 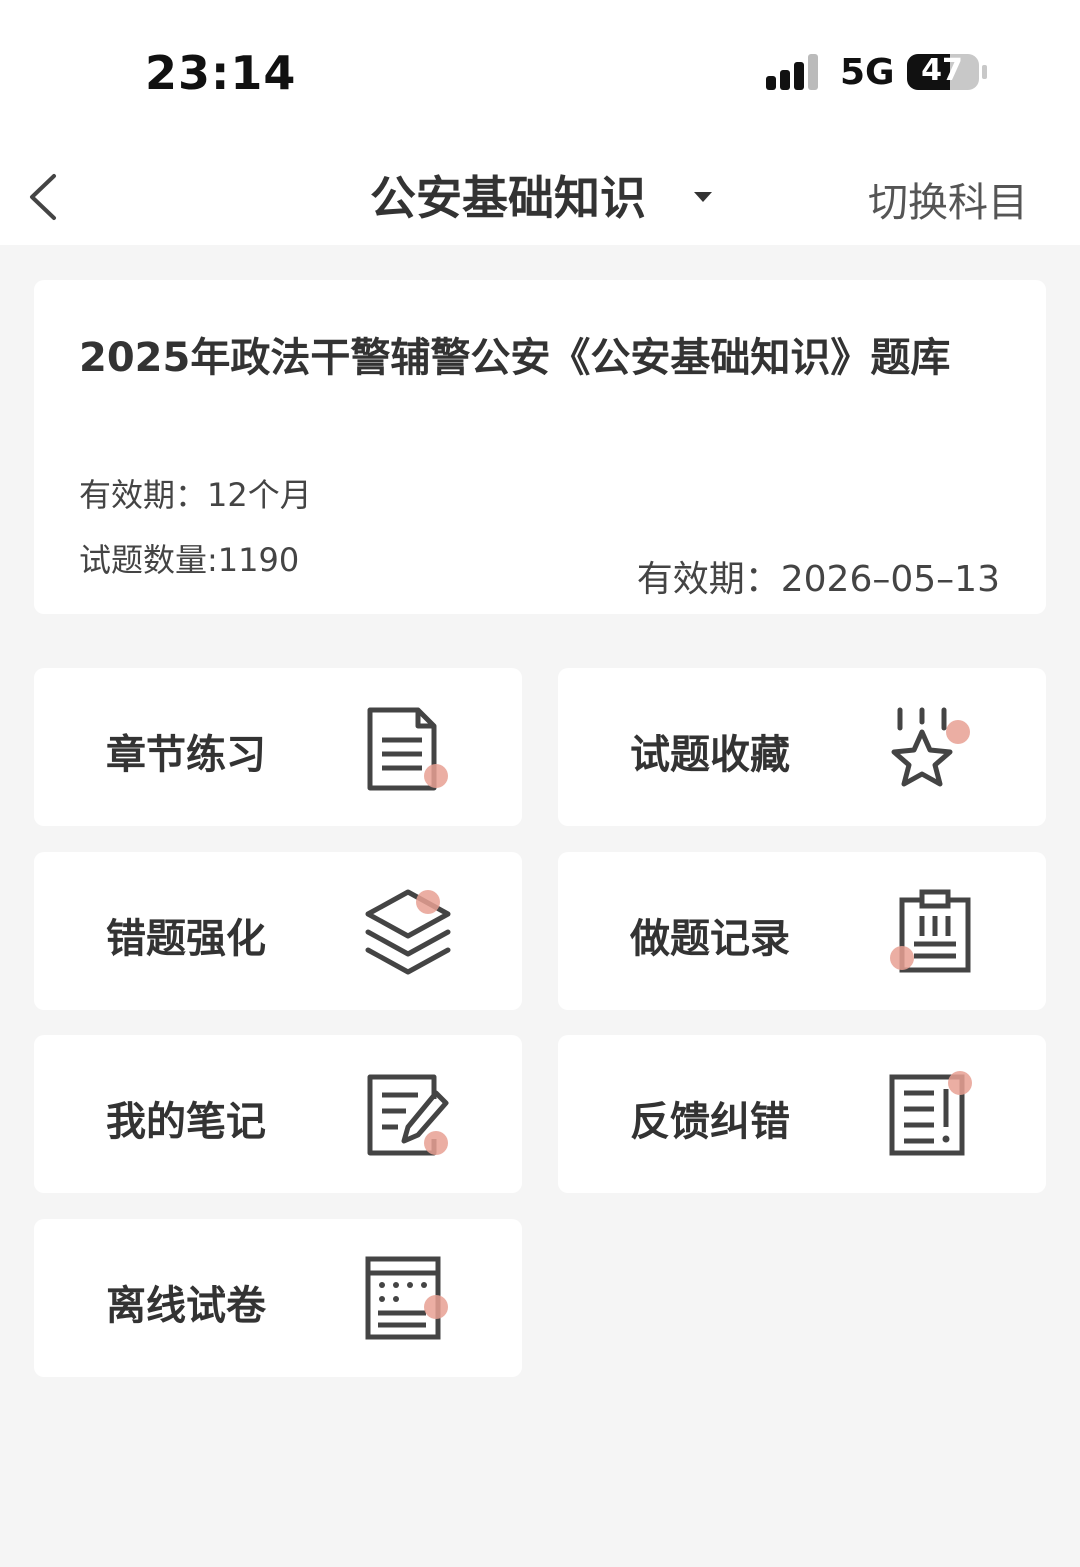 I want to click on test-paper-icon, so click(x=406, y=1298).